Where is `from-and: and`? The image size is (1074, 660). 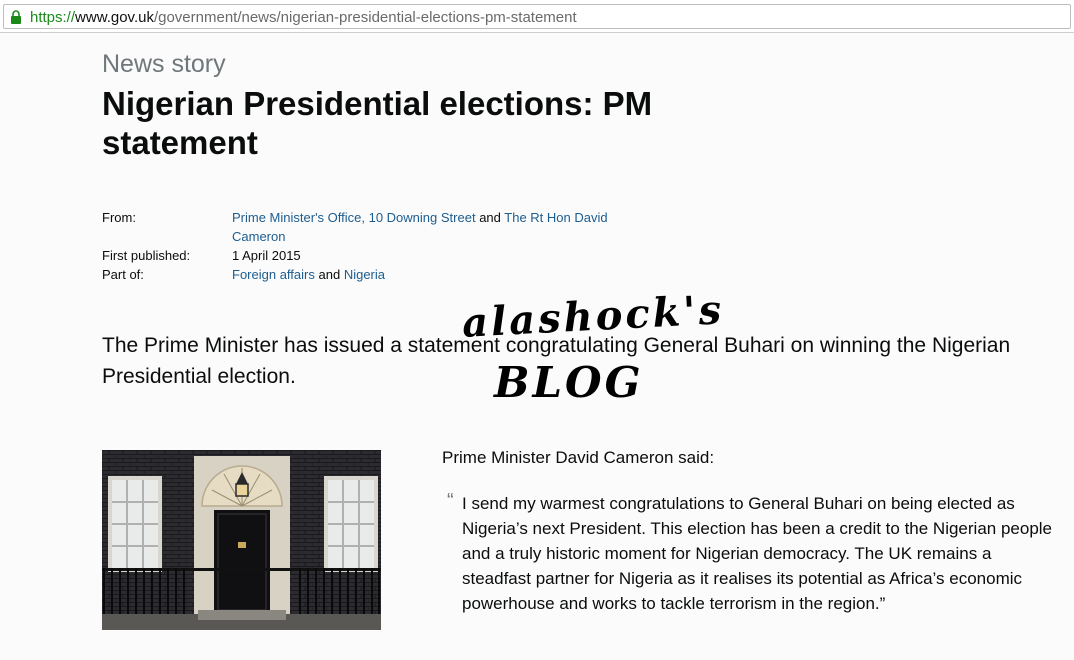
from-and: and is located at coordinates (490, 217).